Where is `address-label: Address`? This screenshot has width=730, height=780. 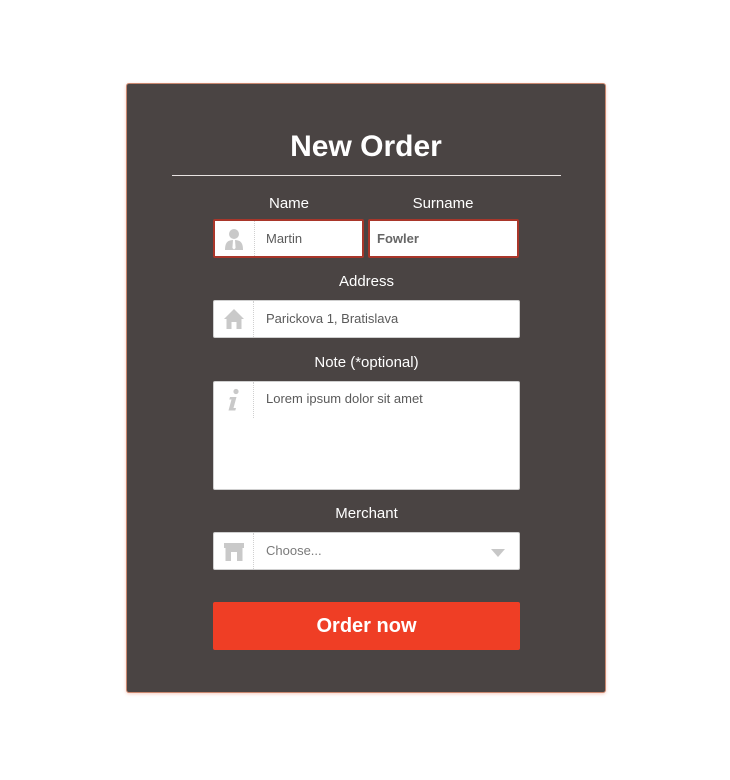
address-label: Address is located at coordinates (366, 281).